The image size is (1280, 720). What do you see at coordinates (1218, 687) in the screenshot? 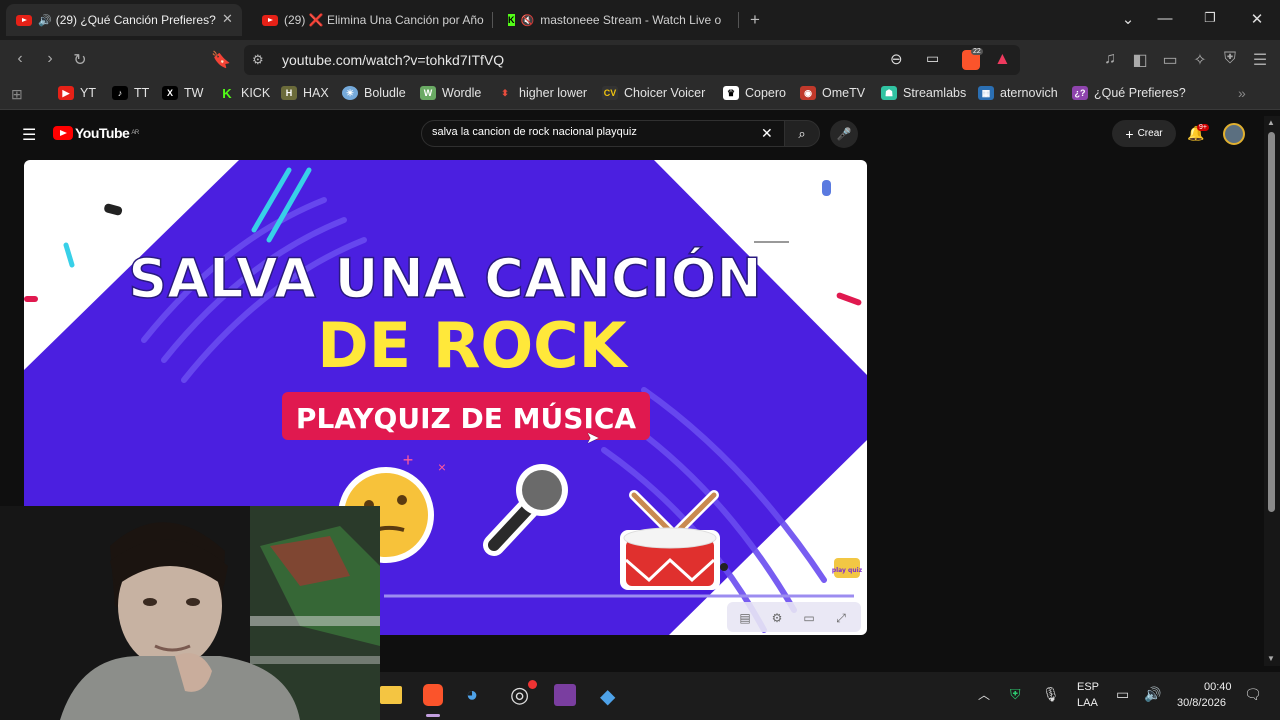
I see `clock-time: 00:40` at bounding box center [1218, 687].